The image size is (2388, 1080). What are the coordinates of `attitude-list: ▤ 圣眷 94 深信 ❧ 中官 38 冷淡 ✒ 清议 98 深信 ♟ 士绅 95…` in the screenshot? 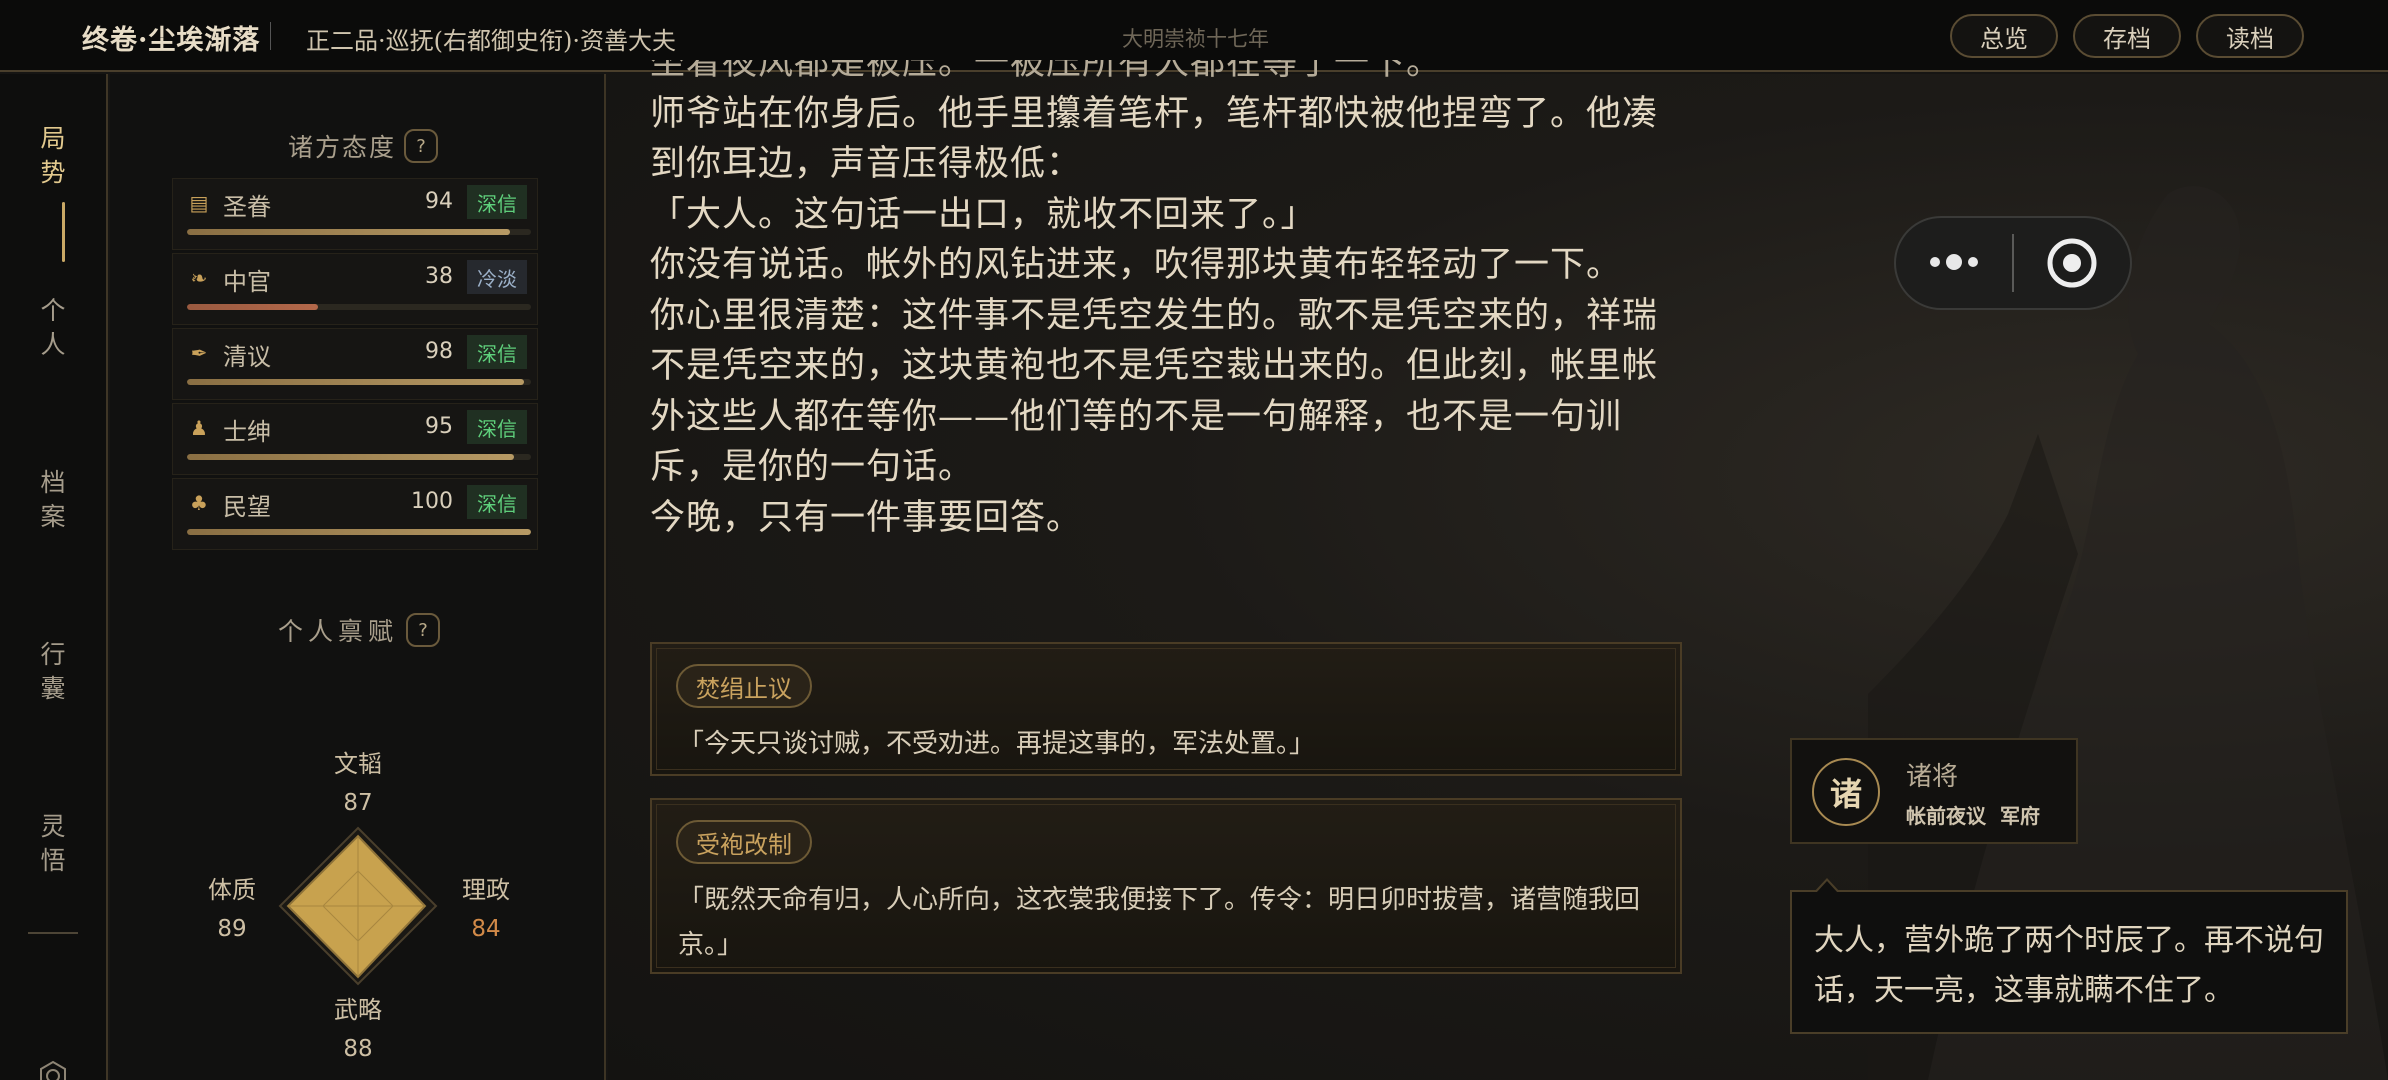 It's located at (355, 365).